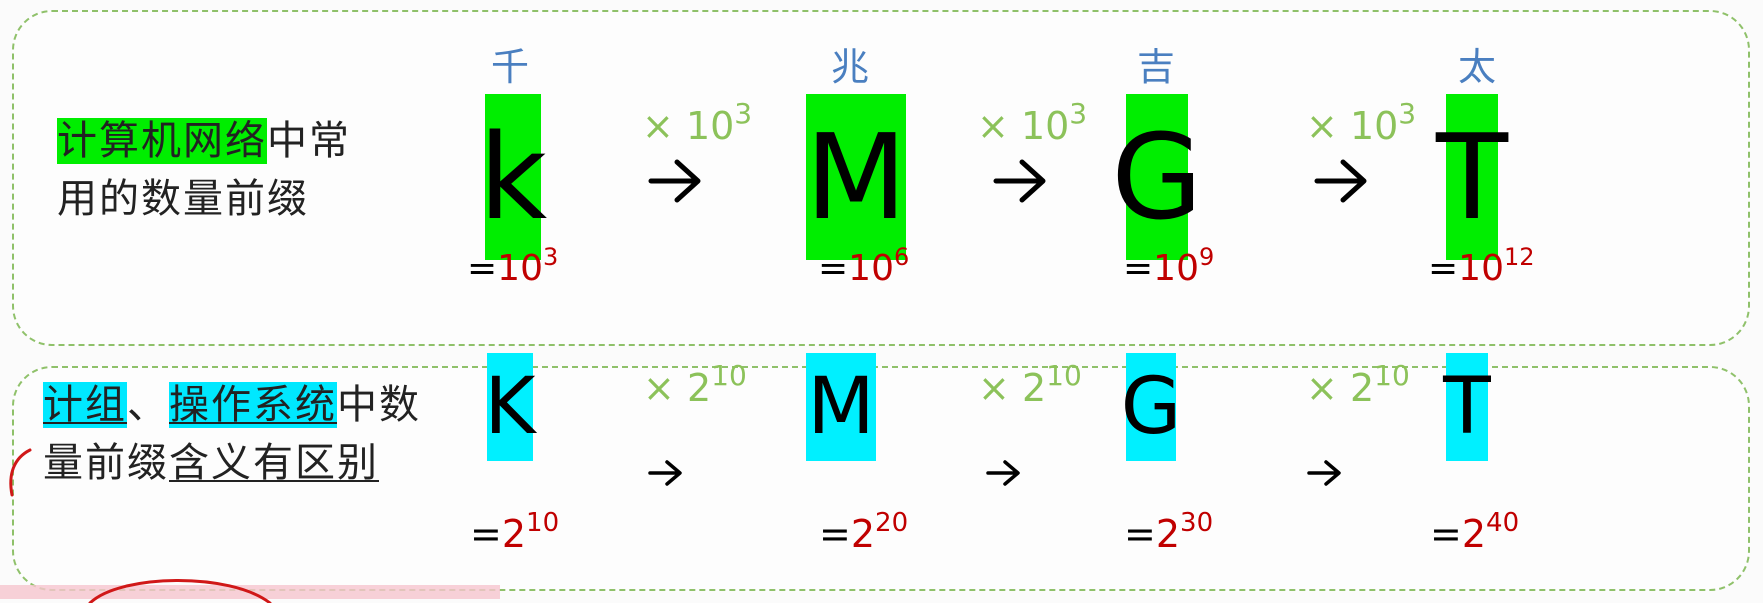 The width and height of the screenshot is (1763, 603). I want to click on multiplier-K-to-M: × 210, so click(695, 384).